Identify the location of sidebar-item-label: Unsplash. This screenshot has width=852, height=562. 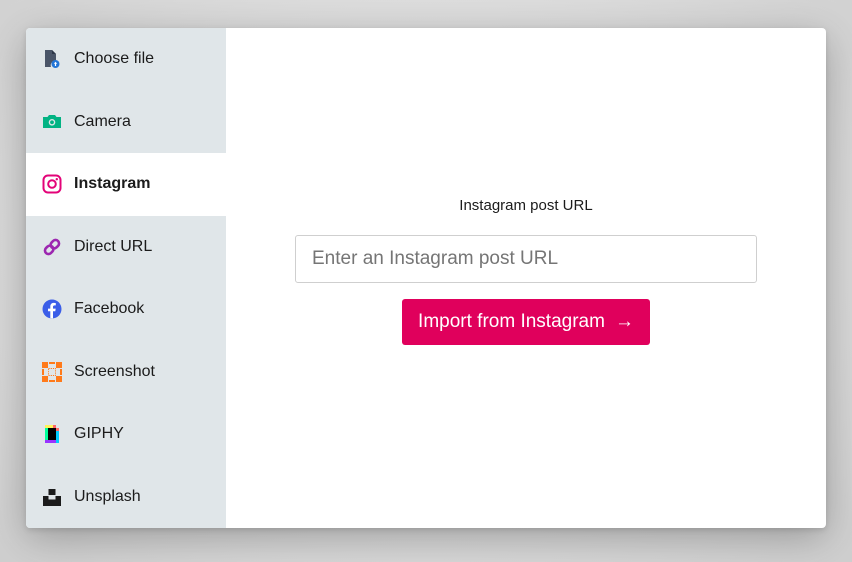
(107, 496).